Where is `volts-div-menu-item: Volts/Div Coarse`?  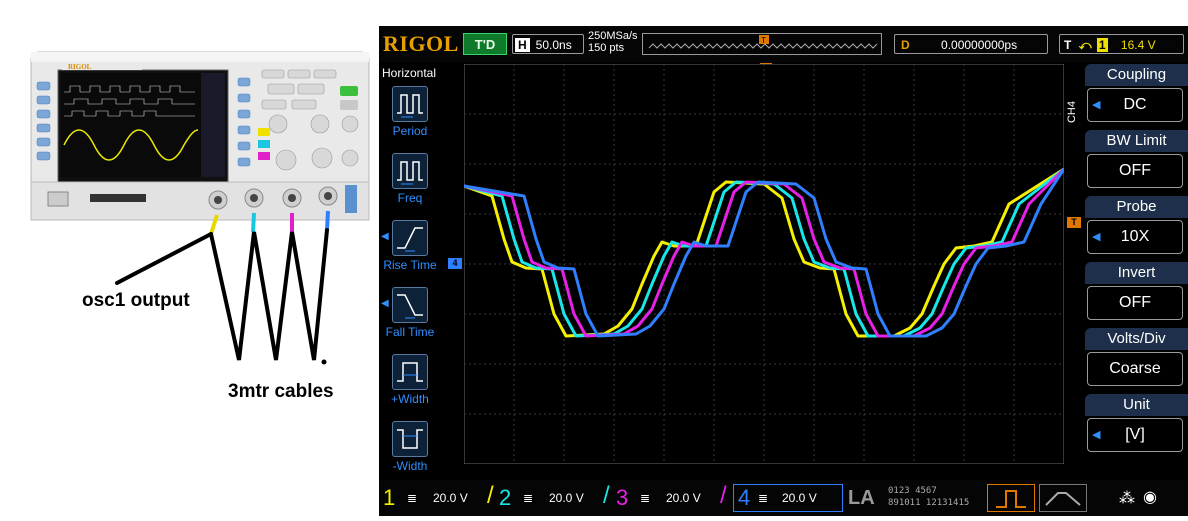 volts-div-menu-item: Volts/Div Coarse is located at coordinates (1136, 360).